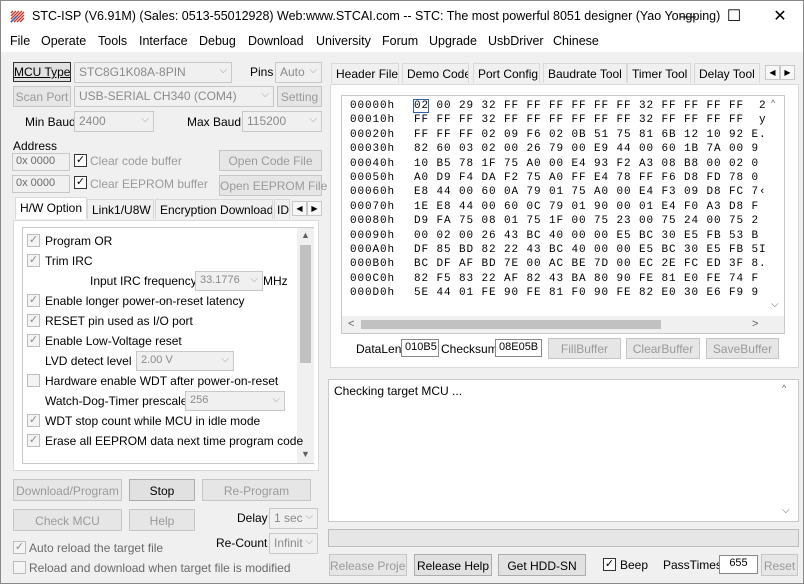 The width and height of the screenshot is (804, 584). What do you see at coordinates (33, 380) in the screenshot?
I see `hw-wdt-checkbox` at bounding box center [33, 380].